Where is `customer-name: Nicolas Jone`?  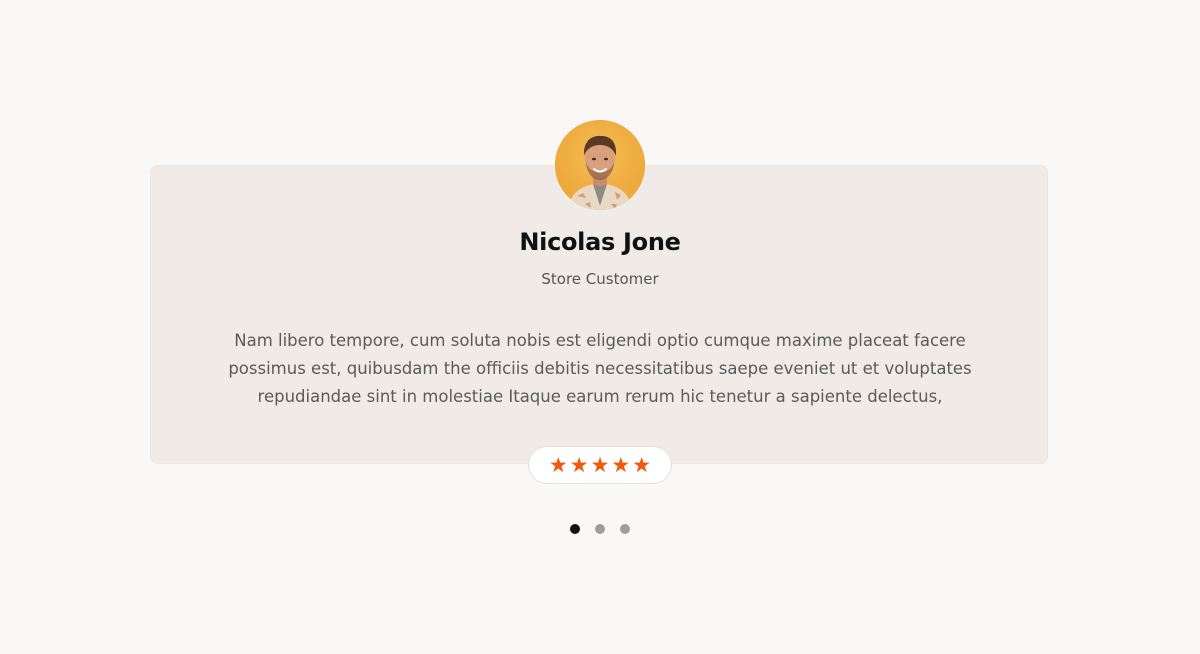 customer-name: Nicolas Jone is located at coordinates (600, 242).